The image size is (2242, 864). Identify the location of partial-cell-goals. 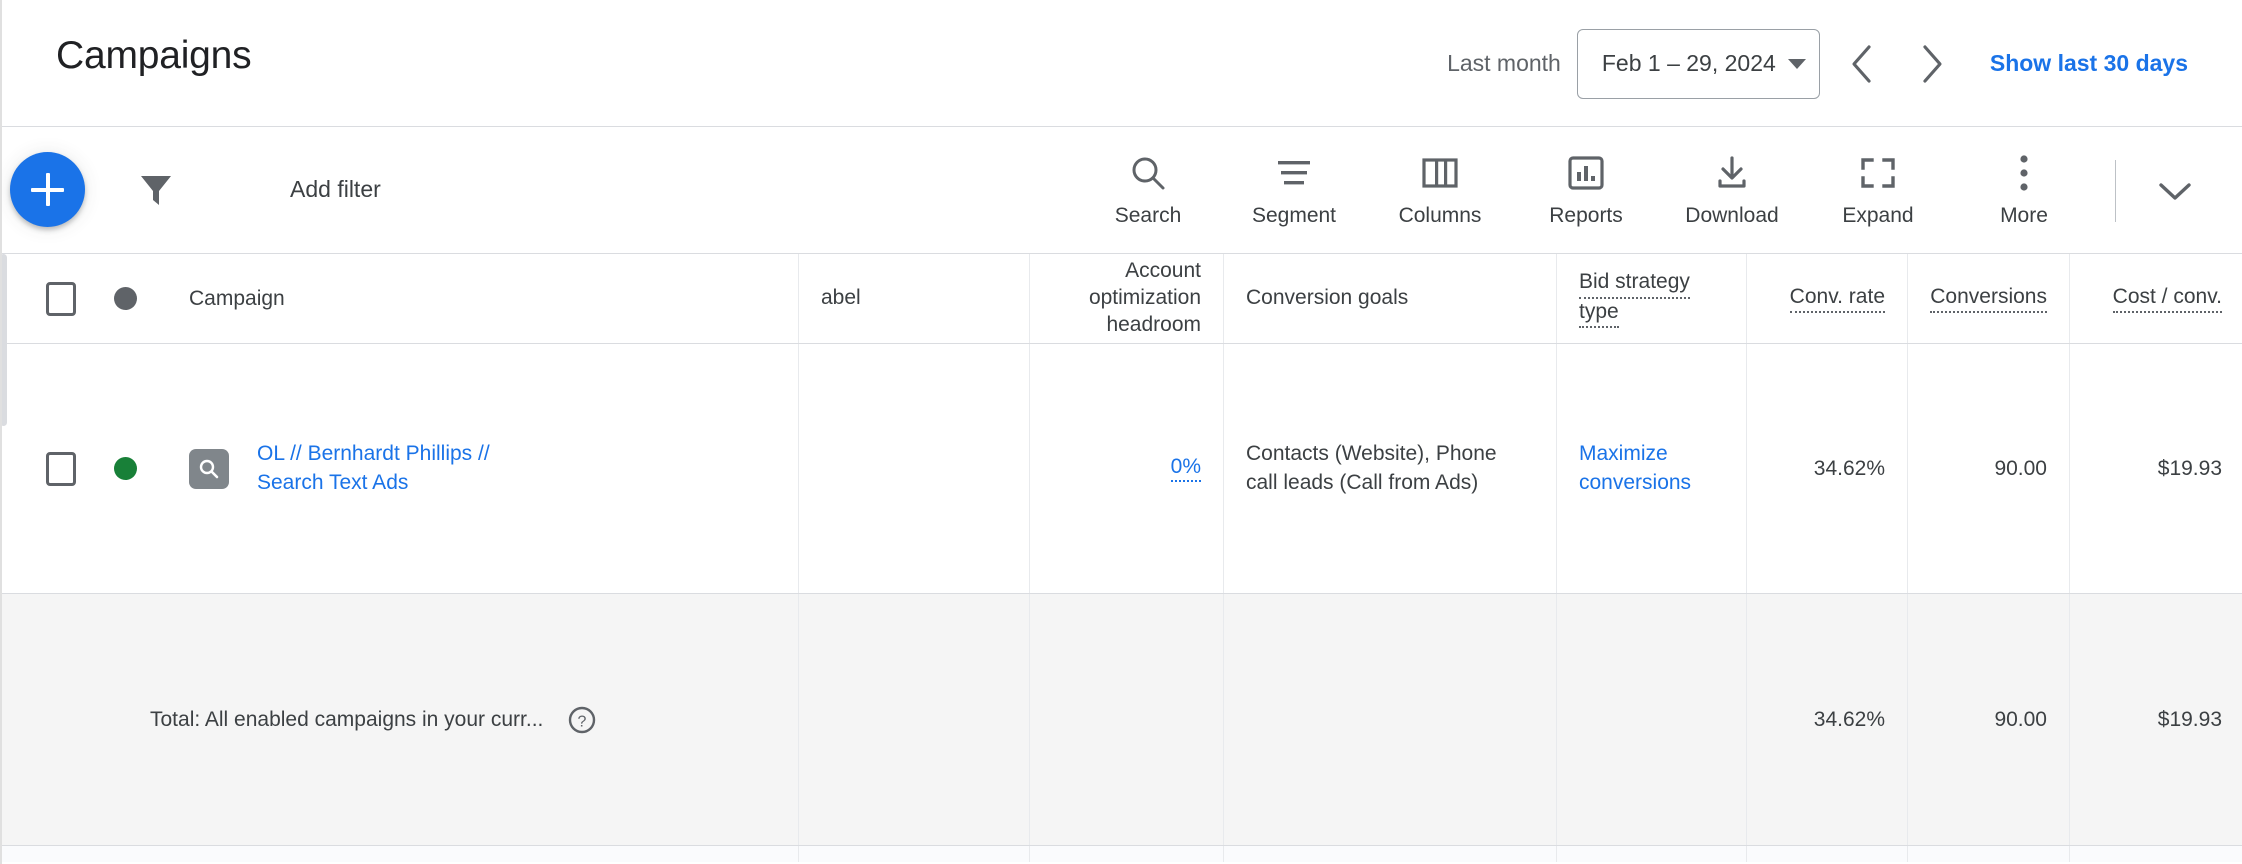
(1390, 854).